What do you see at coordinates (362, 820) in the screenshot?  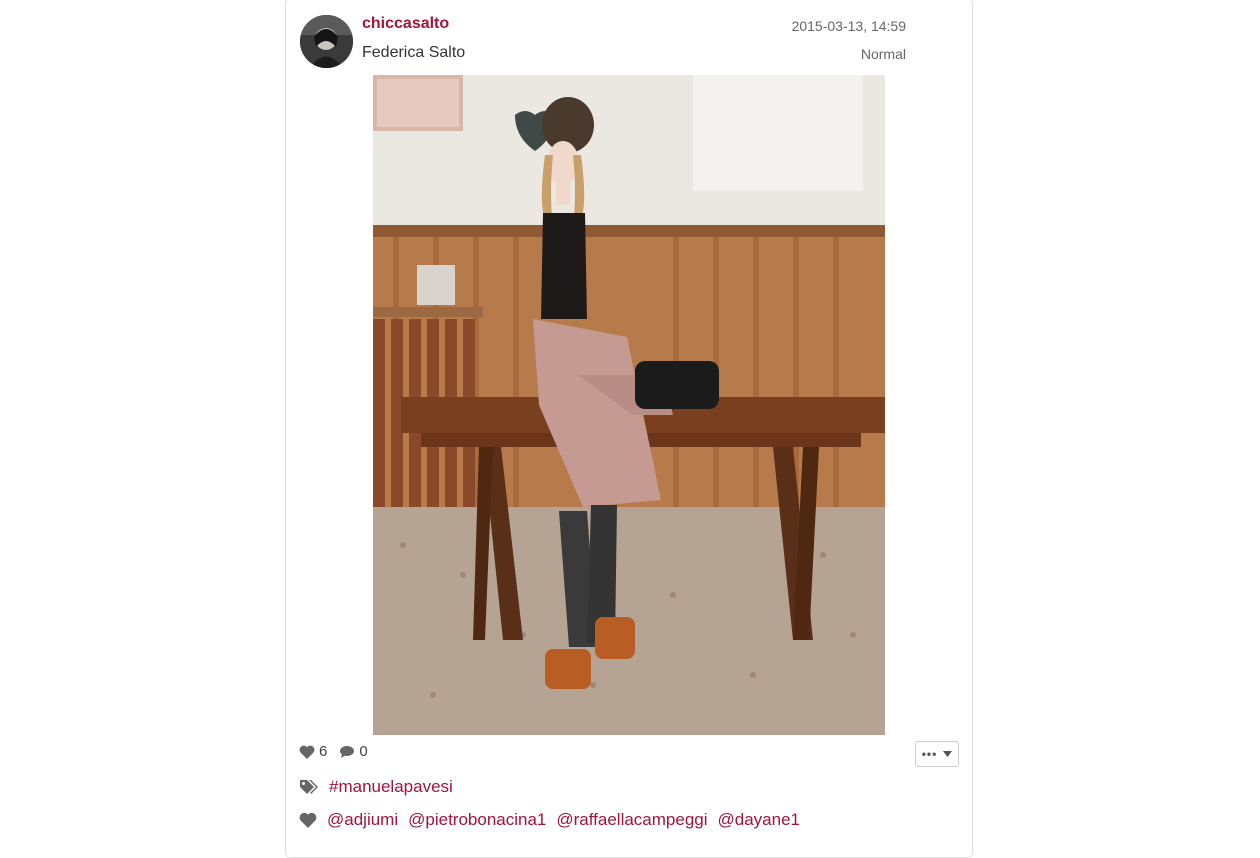 I see `tagged-user-link: @adjiumi` at bounding box center [362, 820].